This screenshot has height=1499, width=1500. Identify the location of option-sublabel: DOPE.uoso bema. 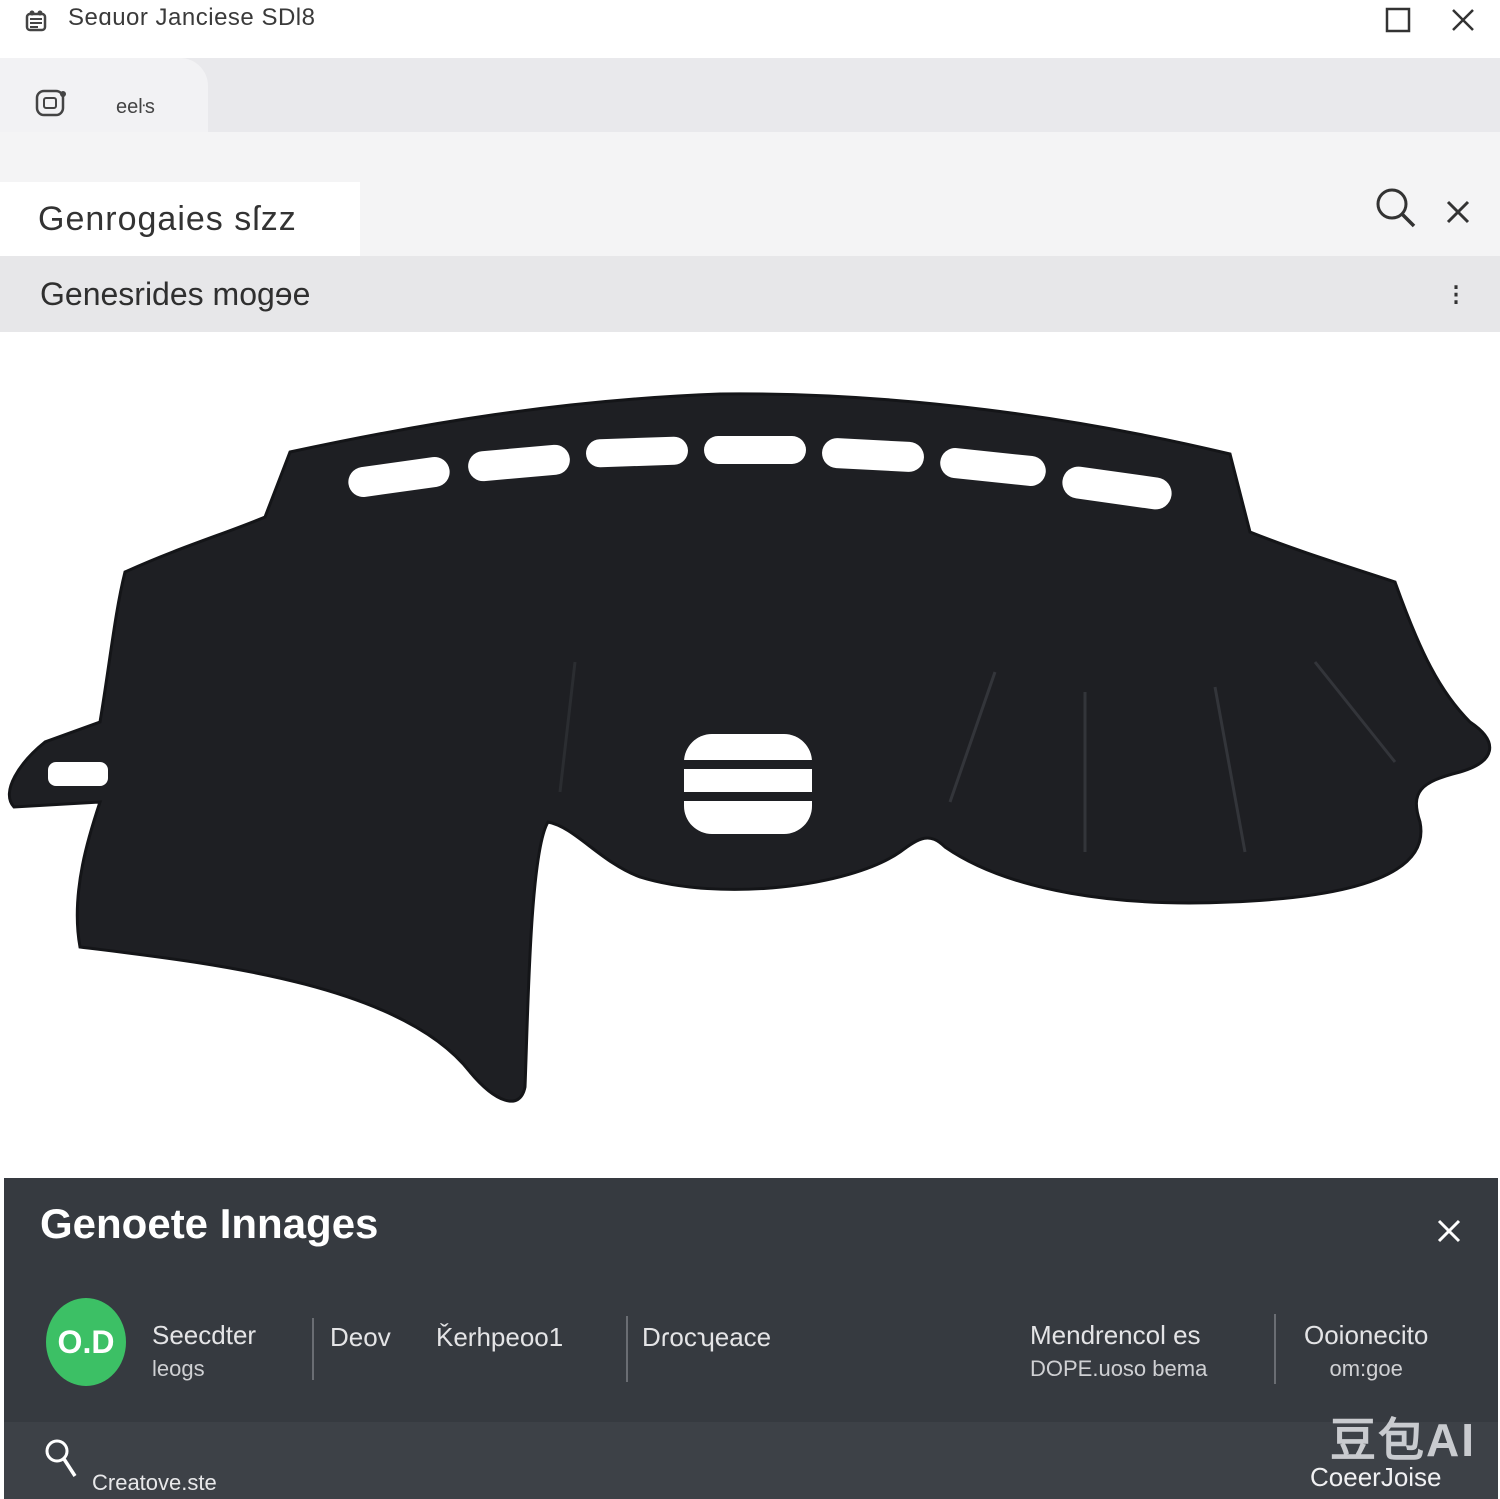
(1119, 1368).